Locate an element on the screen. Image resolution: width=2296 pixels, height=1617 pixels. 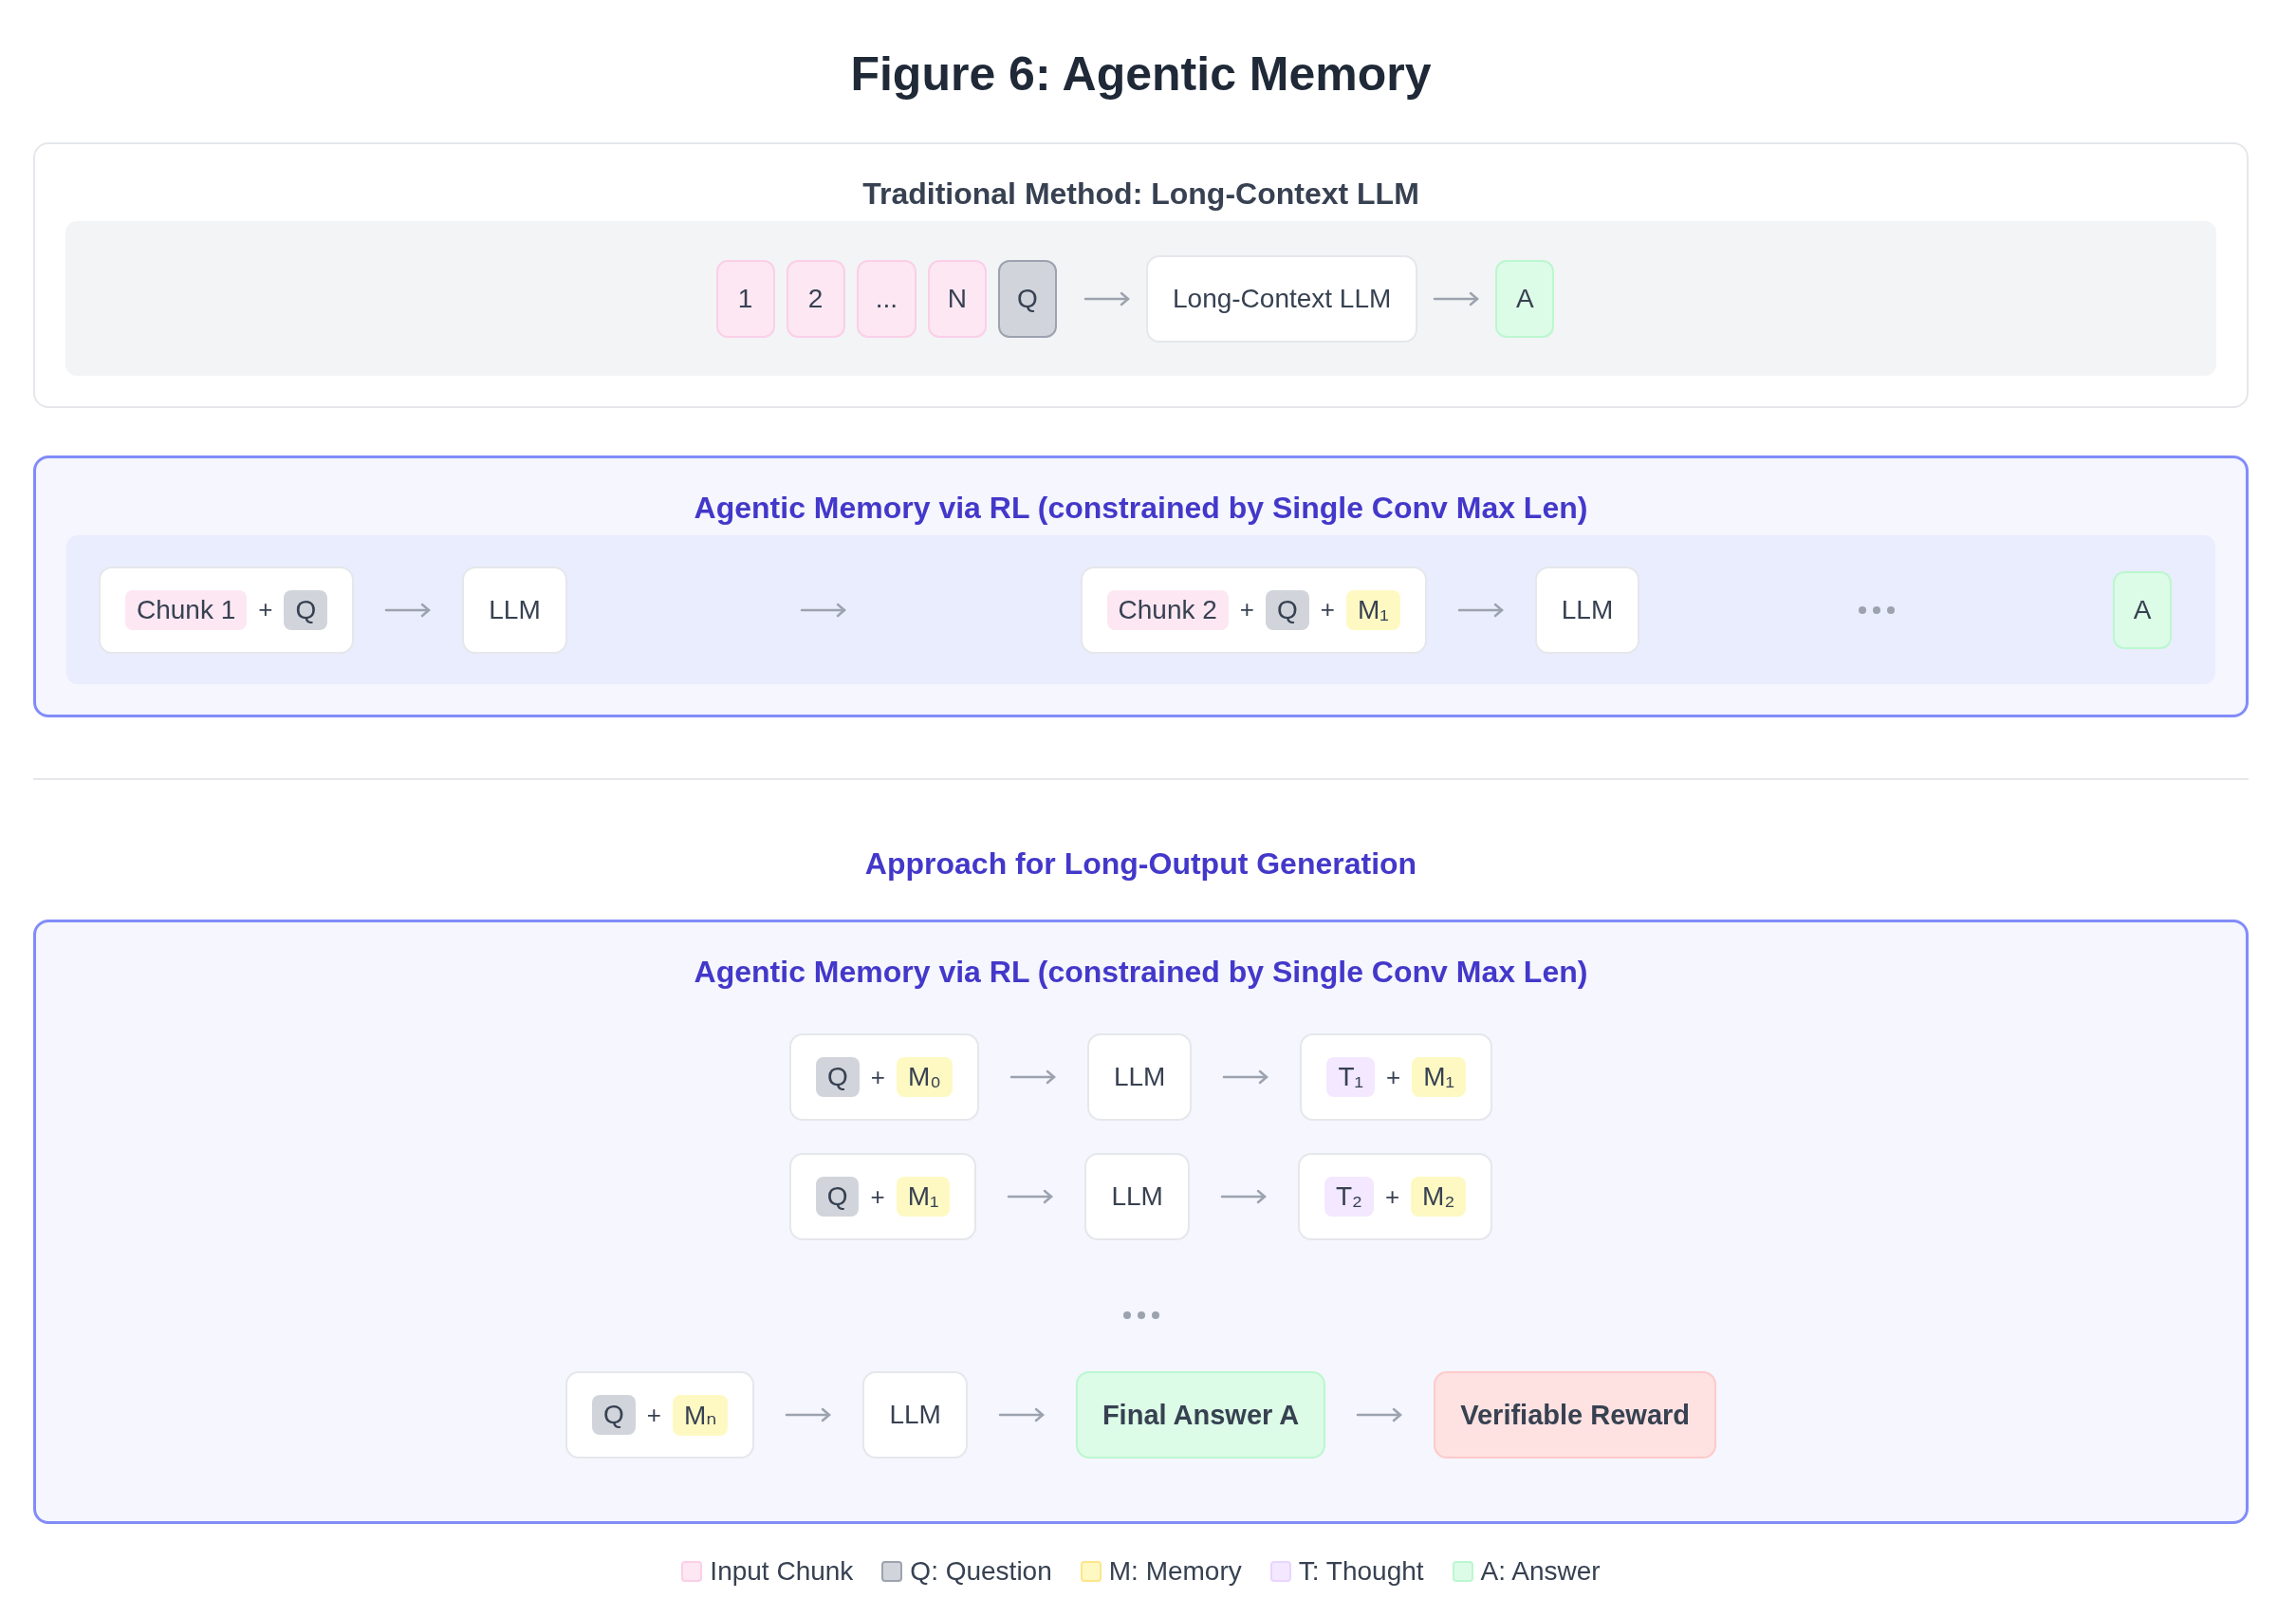
chunk-tile: 2 is located at coordinates (815, 298).